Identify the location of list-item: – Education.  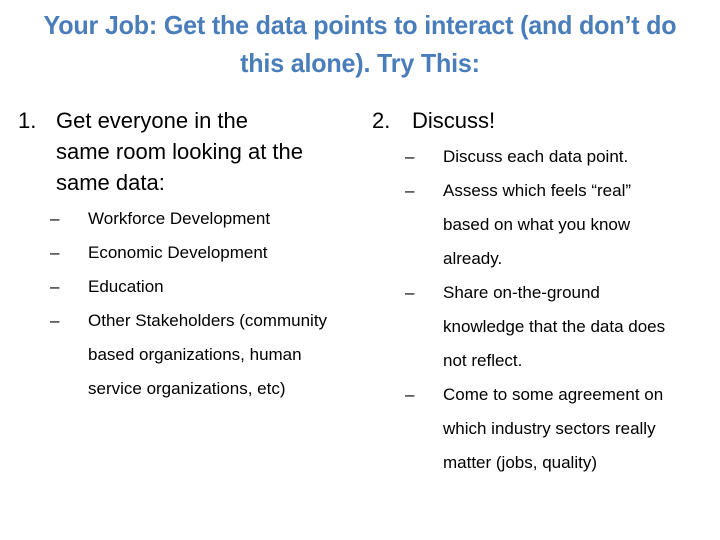
(206, 287).